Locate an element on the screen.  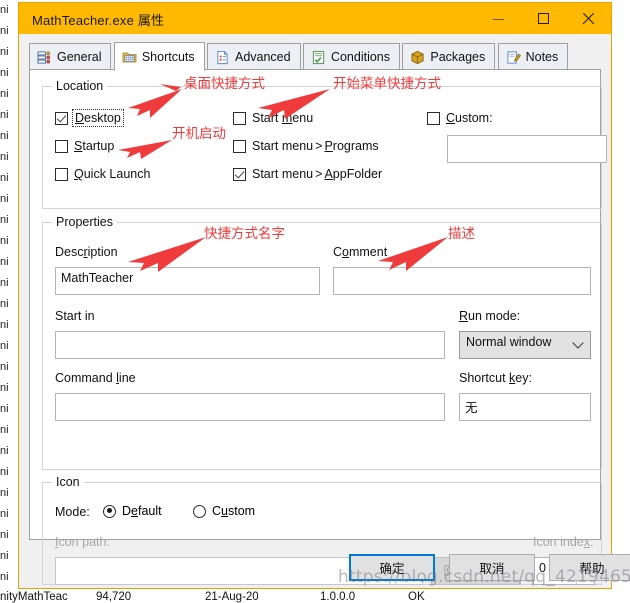
tab-shortcuts-label: Shortcuts is located at coordinates (168, 56).